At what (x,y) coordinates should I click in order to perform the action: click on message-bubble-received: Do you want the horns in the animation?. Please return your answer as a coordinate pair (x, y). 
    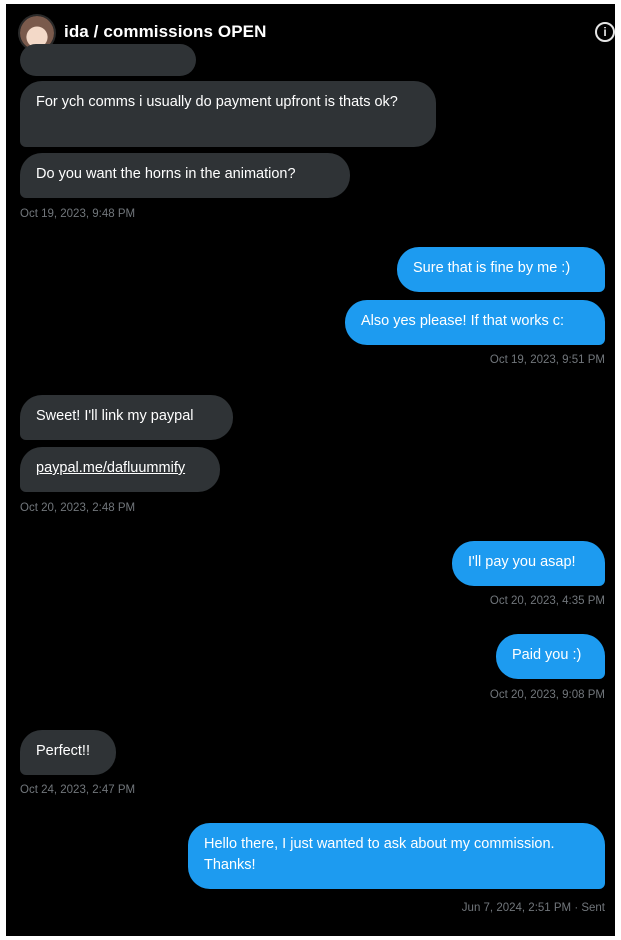
    Looking at the image, I should click on (185, 175).